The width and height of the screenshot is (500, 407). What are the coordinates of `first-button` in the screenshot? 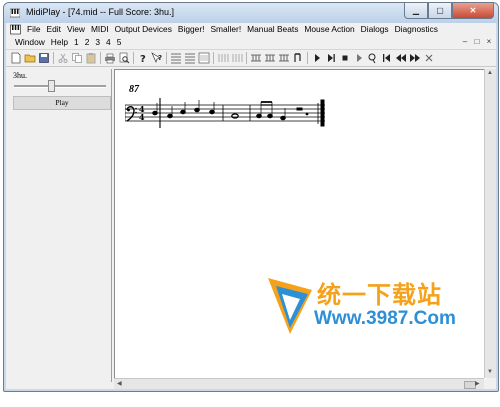 It's located at (387, 58).